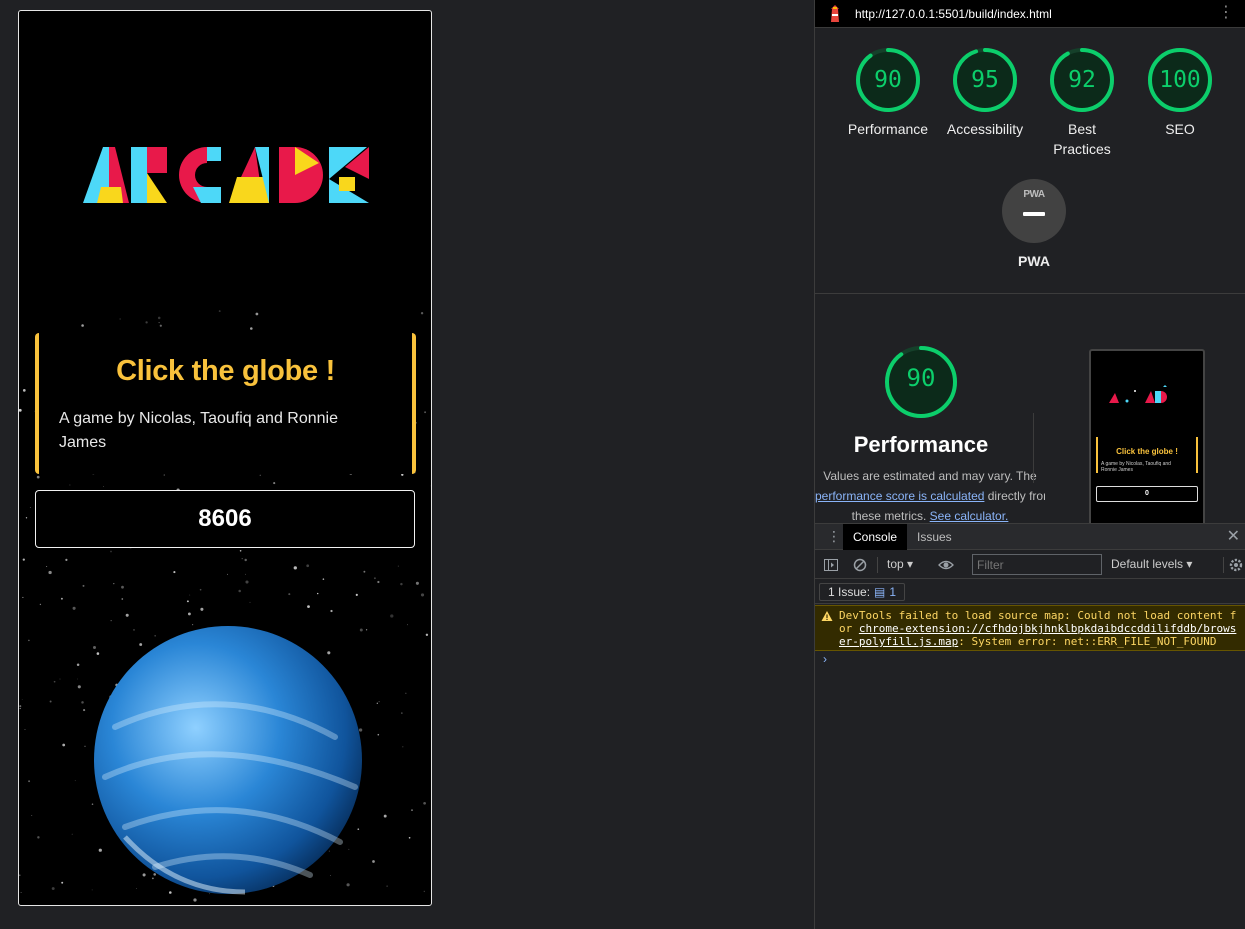 Image resolution: width=1245 pixels, height=929 pixels. What do you see at coordinates (860, 565) in the screenshot?
I see `clear-console-icon` at bounding box center [860, 565].